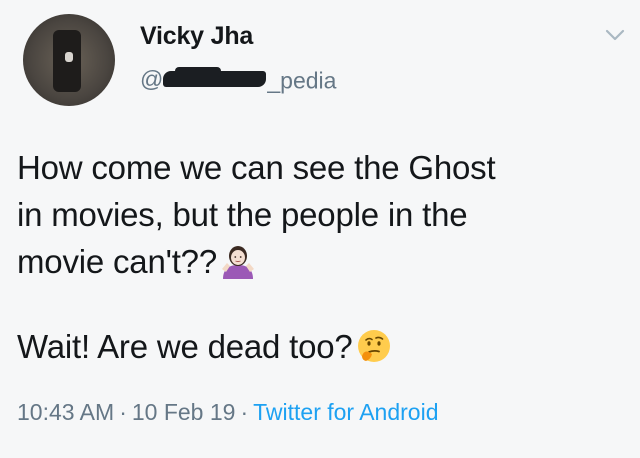 The height and width of the screenshot is (458, 640). Describe the element at coordinates (65, 412) in the screenshot. I see `tweet-time: 10:43 AM` at that location.